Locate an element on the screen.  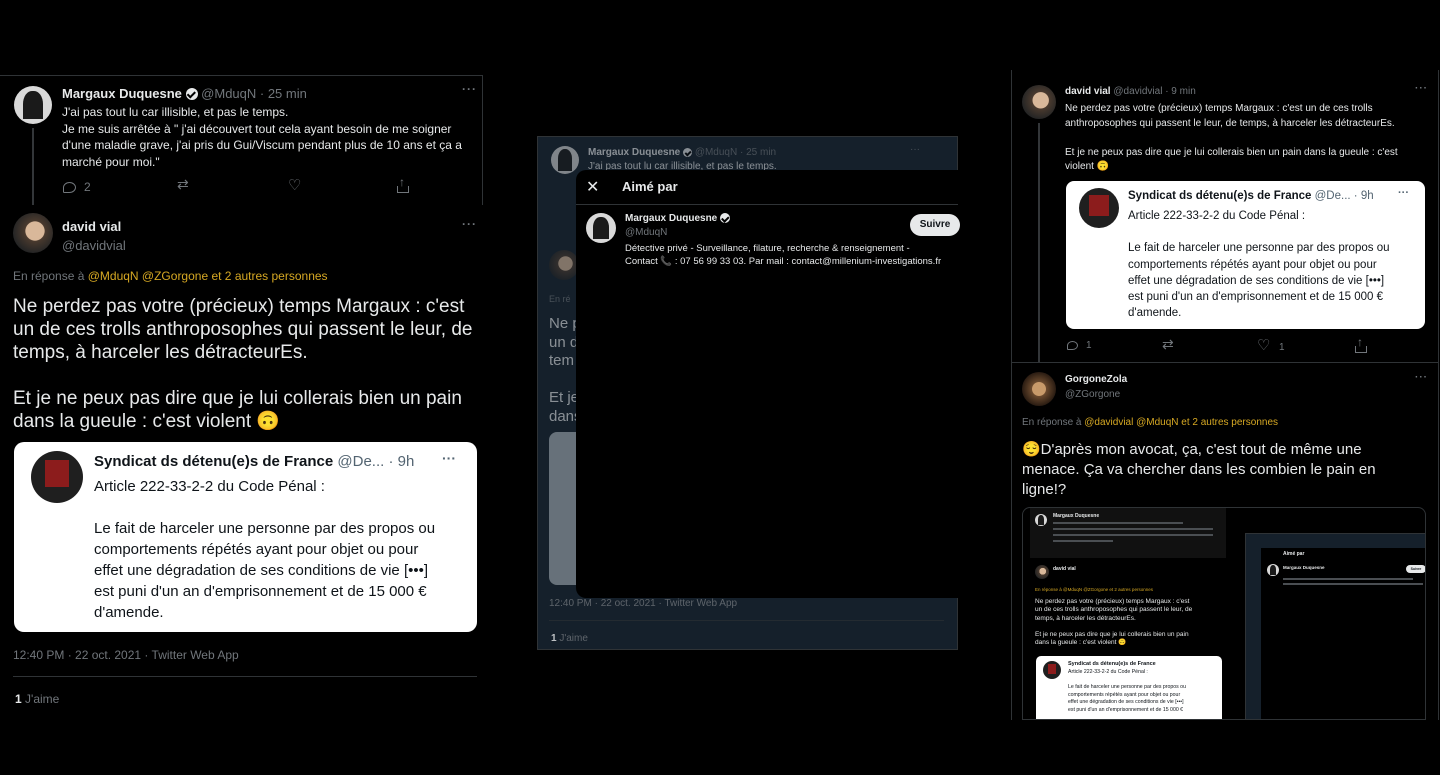
right-panel-border is located at coordinates (1011, 395).